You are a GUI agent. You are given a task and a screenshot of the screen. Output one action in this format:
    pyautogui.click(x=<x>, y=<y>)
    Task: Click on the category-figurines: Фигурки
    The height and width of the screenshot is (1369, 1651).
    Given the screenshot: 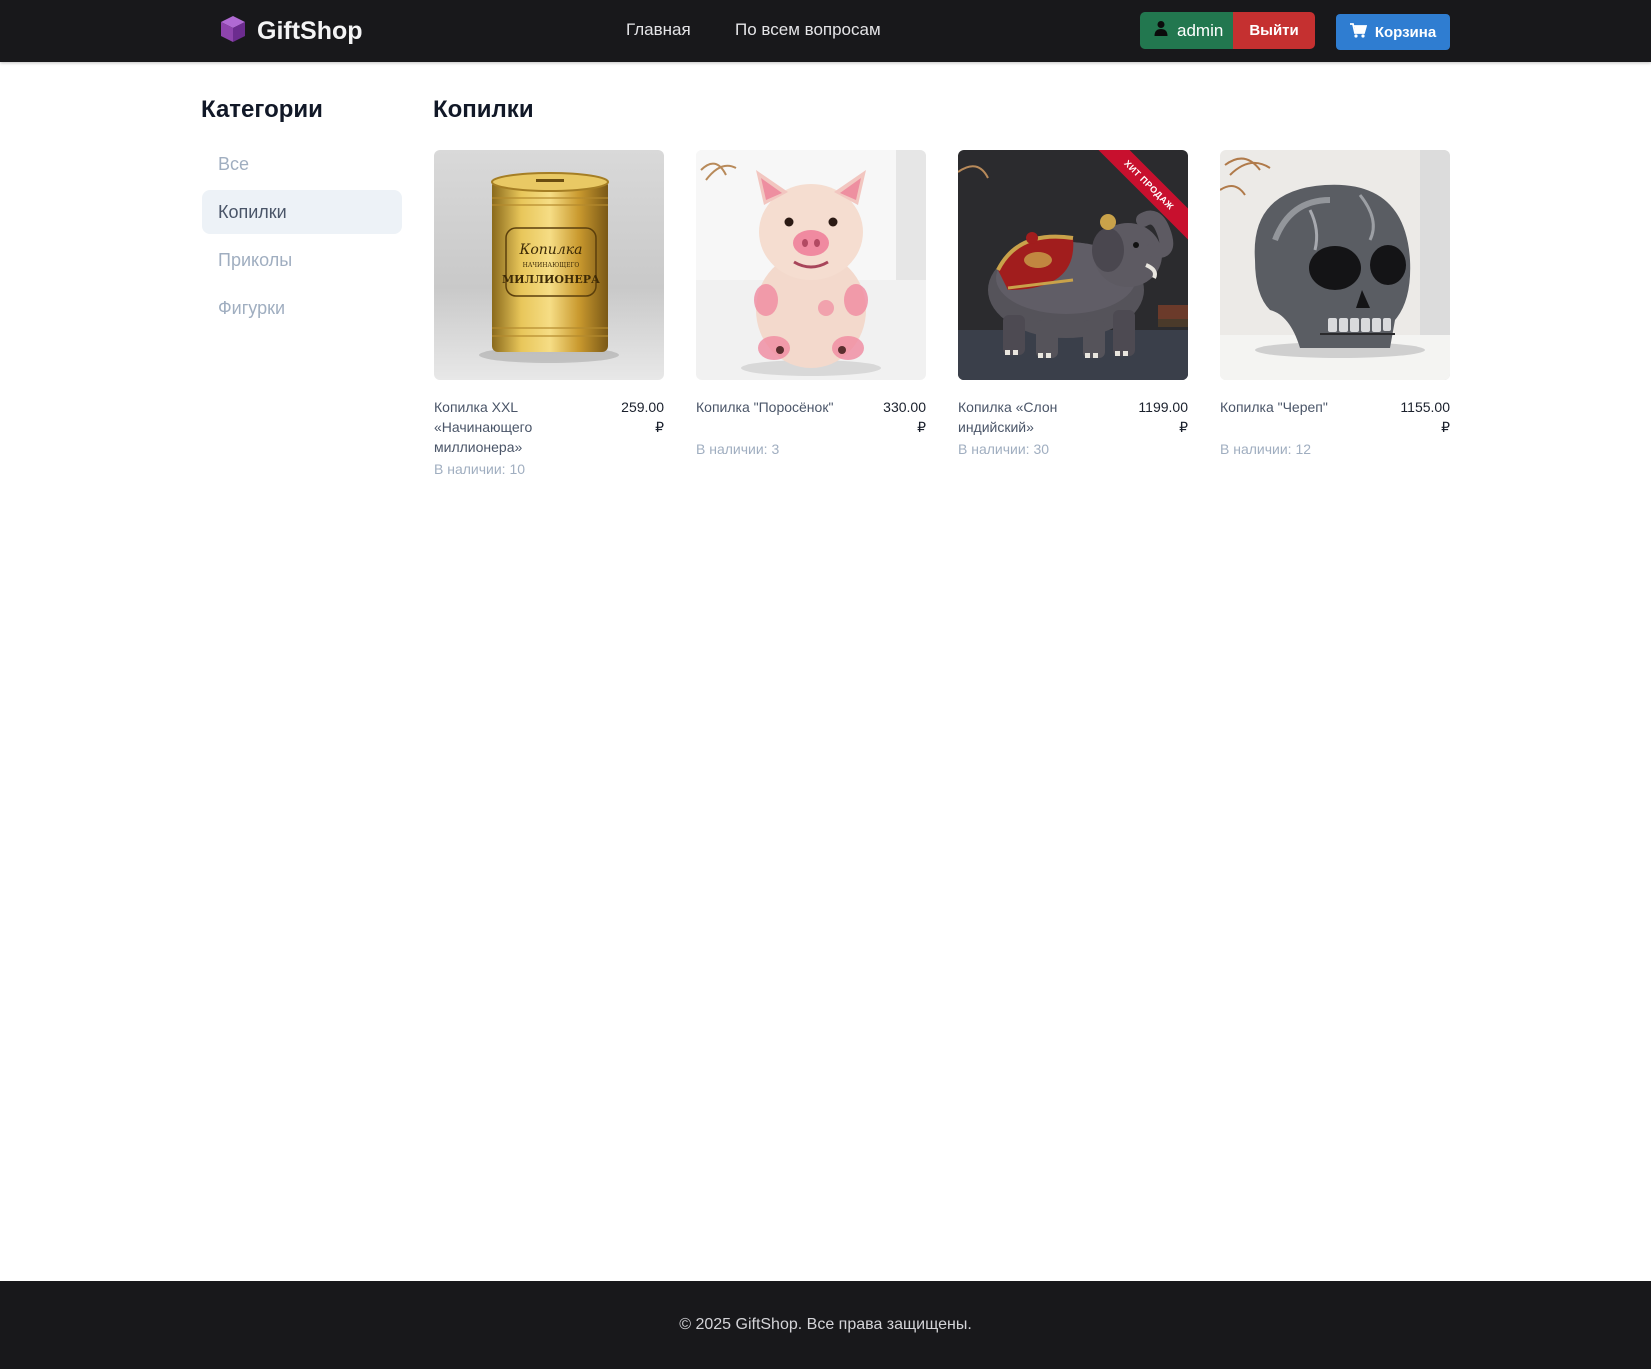 What is the action you would take?
    pyautogui.click(x=302, y=308)
    